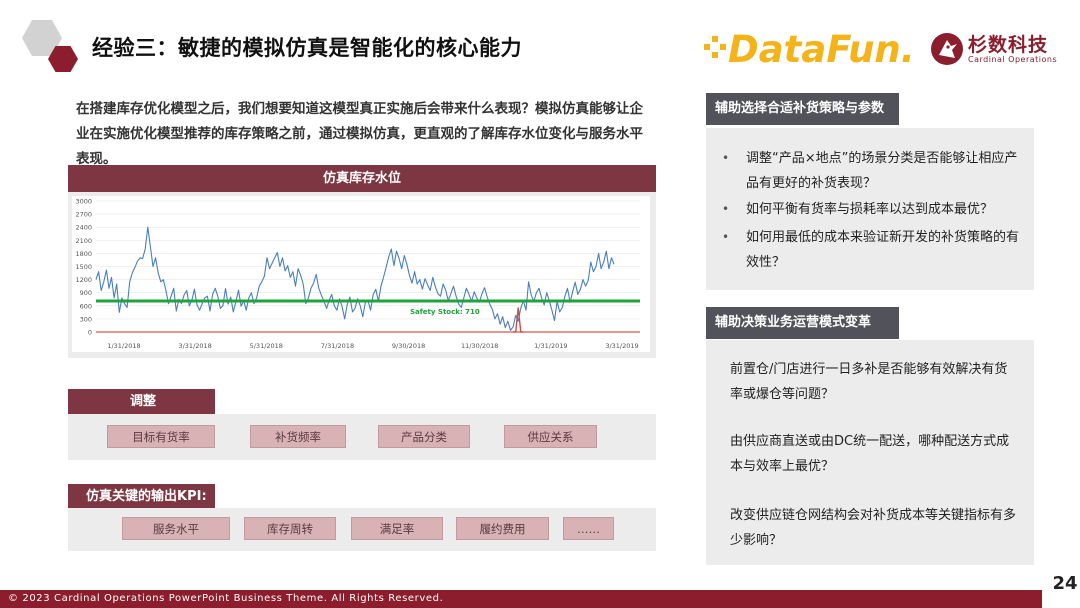 This screenshot has width=1080, height=608. Describe the element at coordinates (397, 528) in the screenshot. I see `kpi-chip-fill-rate: 满足率` at that location.